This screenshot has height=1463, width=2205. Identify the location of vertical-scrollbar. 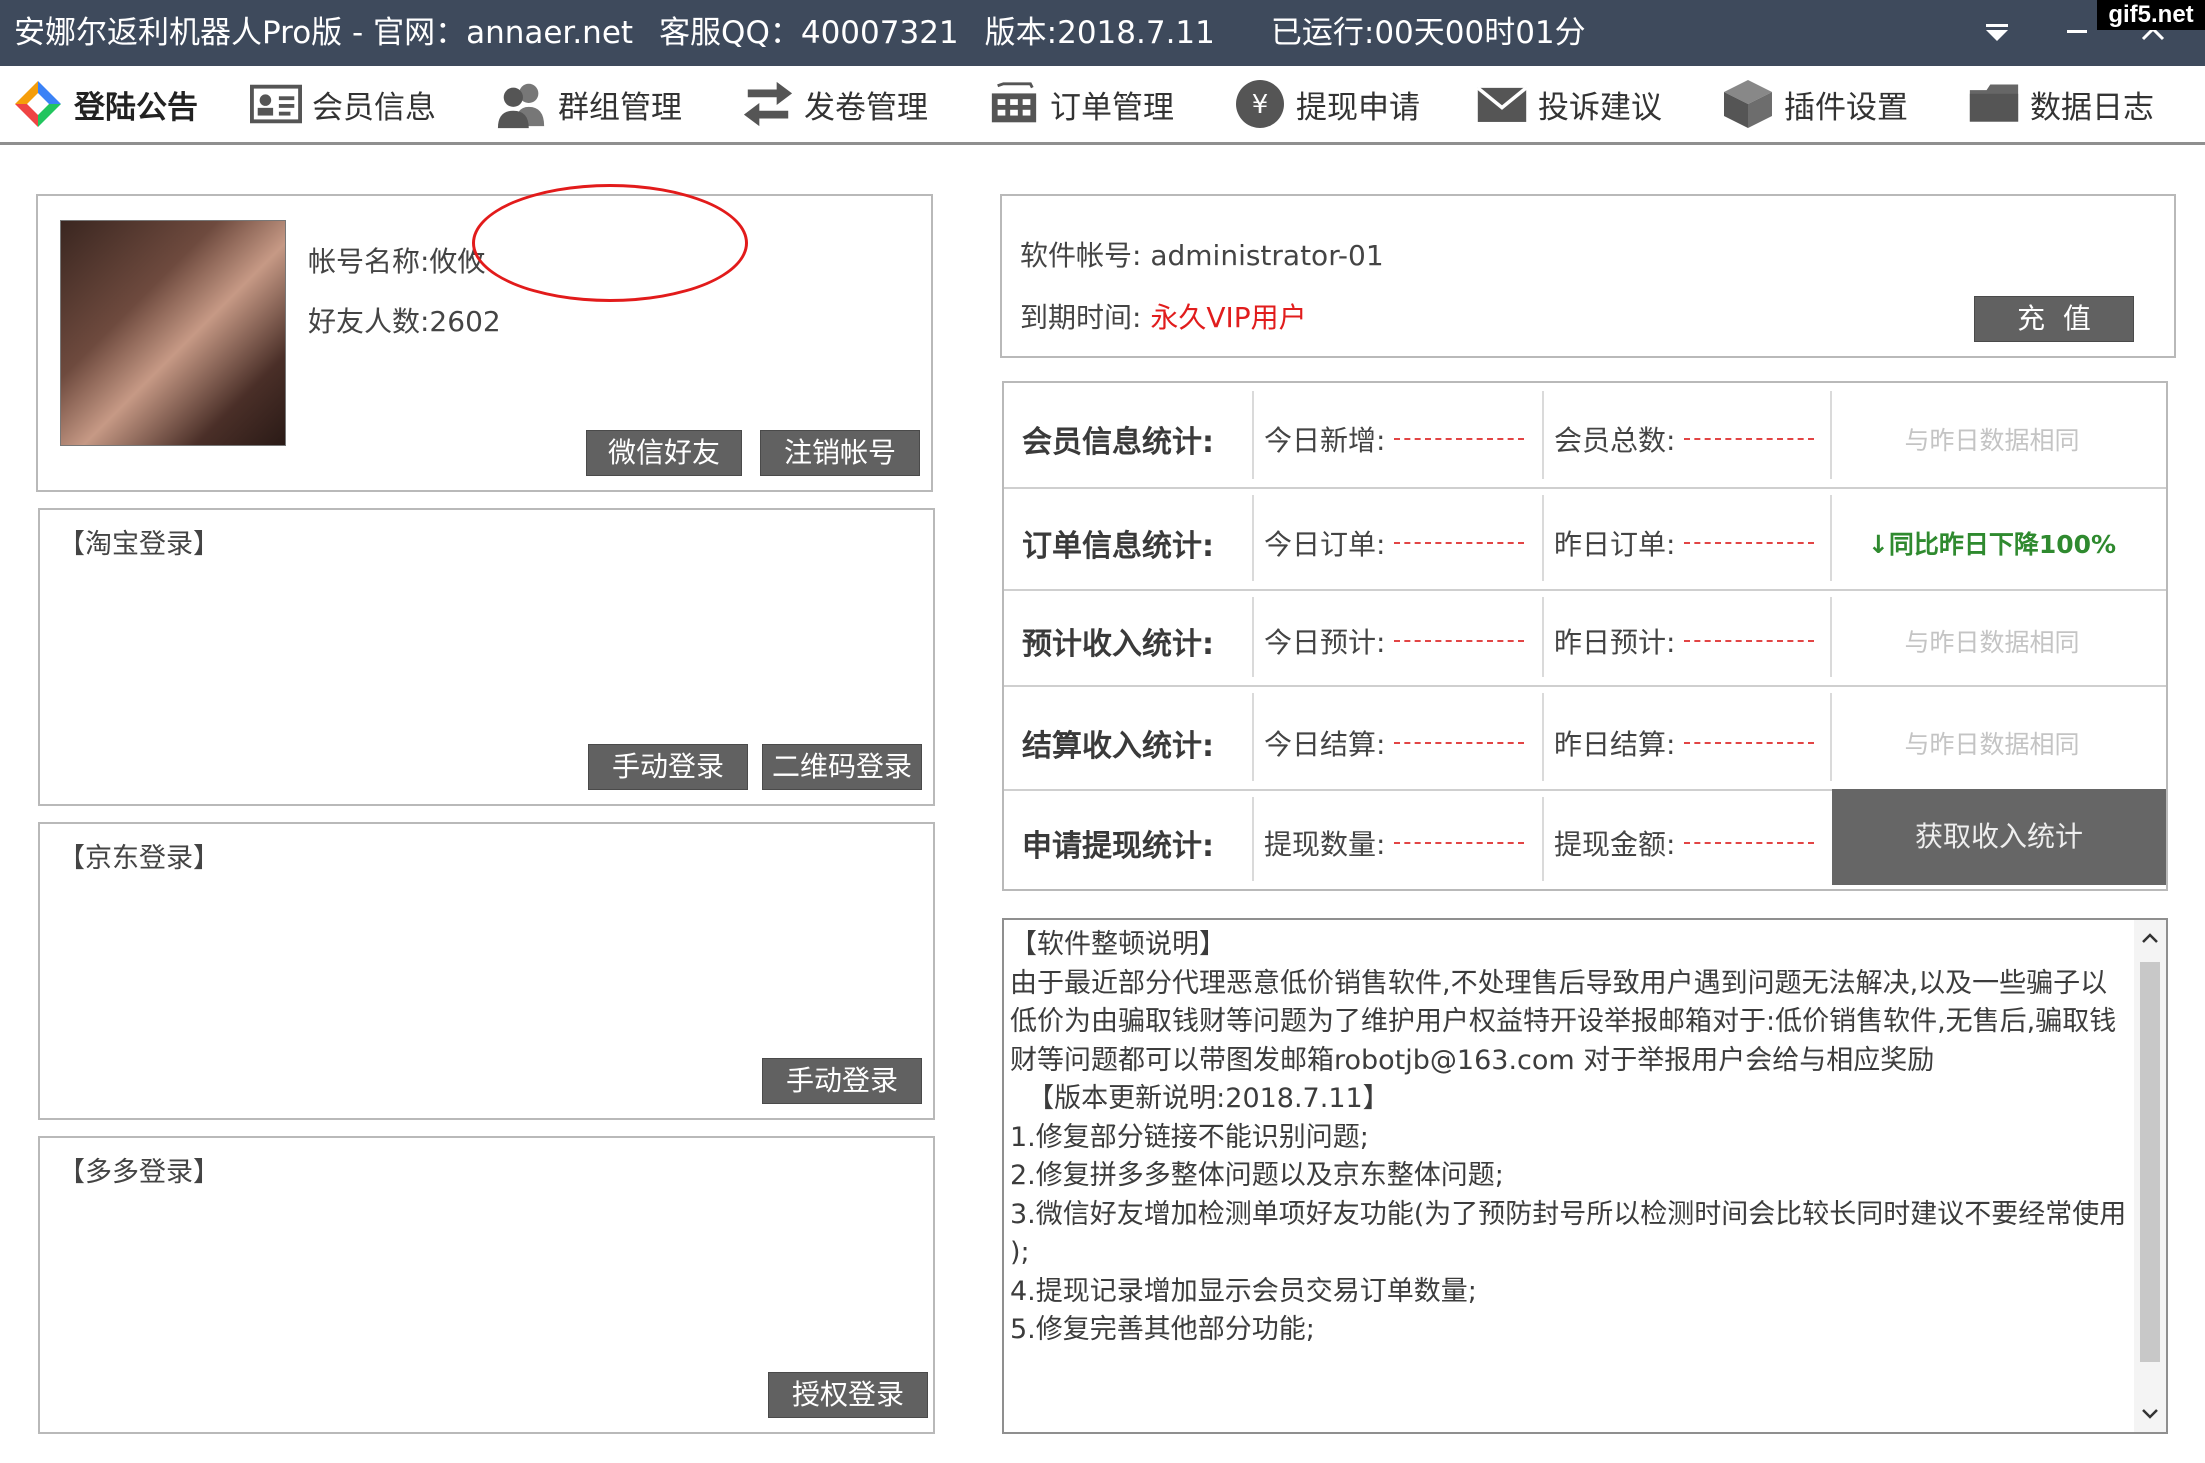
(2150, 1176).